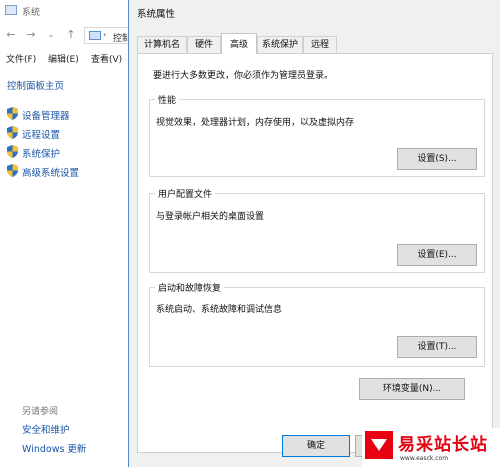 The height and width of the screenshot is (467, 500). Describe the element at coordinates (46, 116) in the screenshot. I see `sidebar-item-label: 设备管理器` at that location.